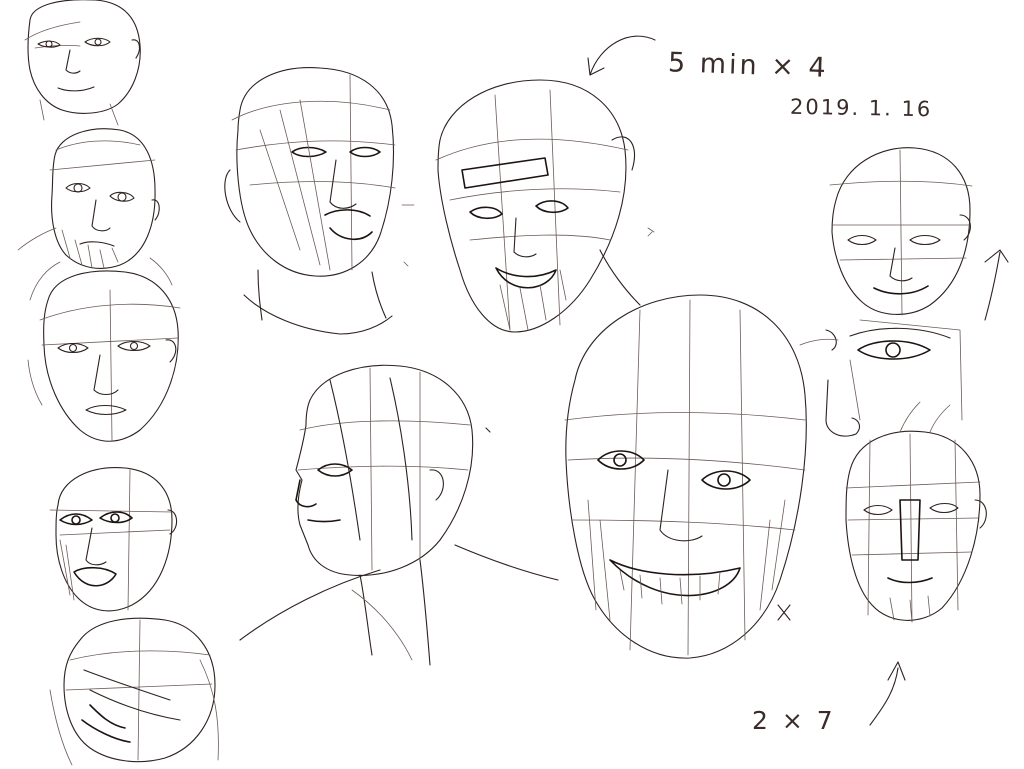 The image size is (1024, 769). Describe the element at coordinates (861, 108) in the screenshot. I see `date-note: 2019. 1. 16` at that location.